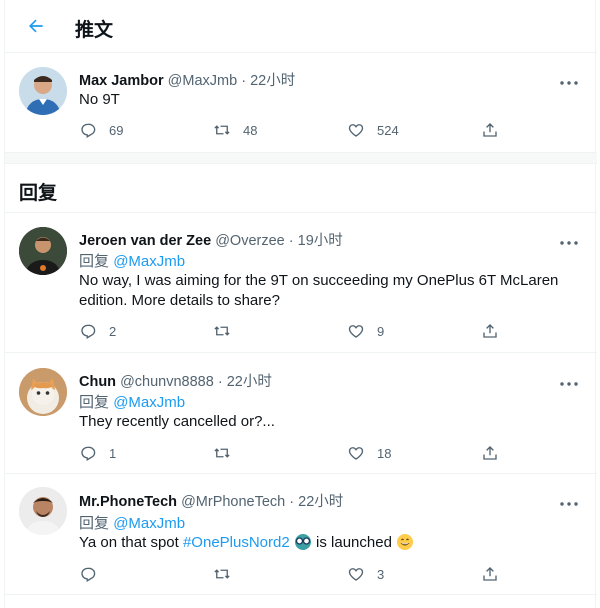  I want to click on like-button: 9, so click(365, 331).